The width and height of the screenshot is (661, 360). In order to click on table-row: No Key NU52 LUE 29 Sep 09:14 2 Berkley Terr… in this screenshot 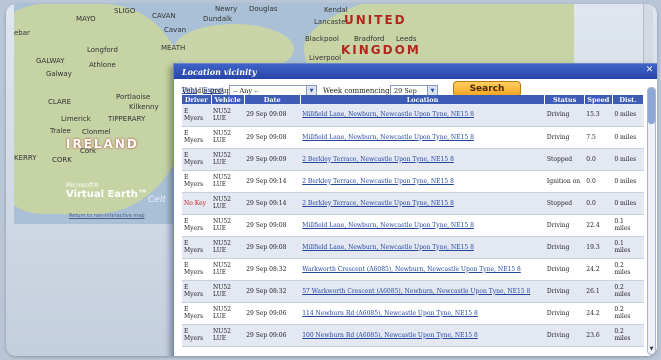, I will do `click(413, 203)`.